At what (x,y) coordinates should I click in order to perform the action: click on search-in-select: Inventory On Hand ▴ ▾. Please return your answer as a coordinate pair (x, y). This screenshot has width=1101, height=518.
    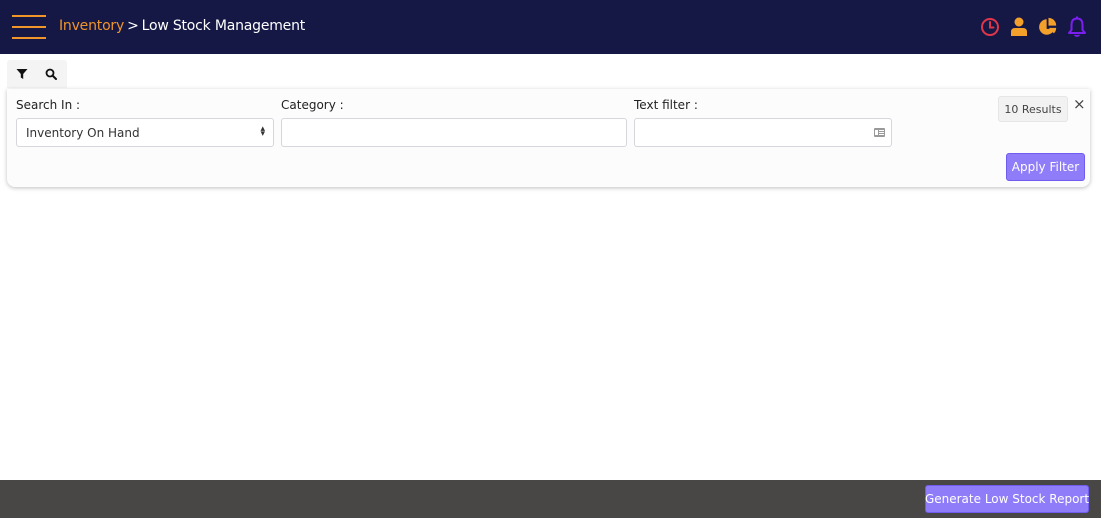
    Looking at the image, I should click on (145, 132).